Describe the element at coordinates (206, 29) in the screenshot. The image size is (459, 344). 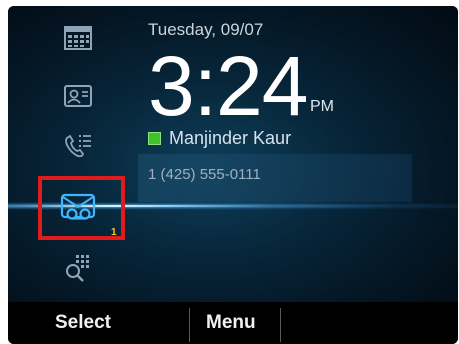
I see `date-label: Tuesday, 09/07` at that location.